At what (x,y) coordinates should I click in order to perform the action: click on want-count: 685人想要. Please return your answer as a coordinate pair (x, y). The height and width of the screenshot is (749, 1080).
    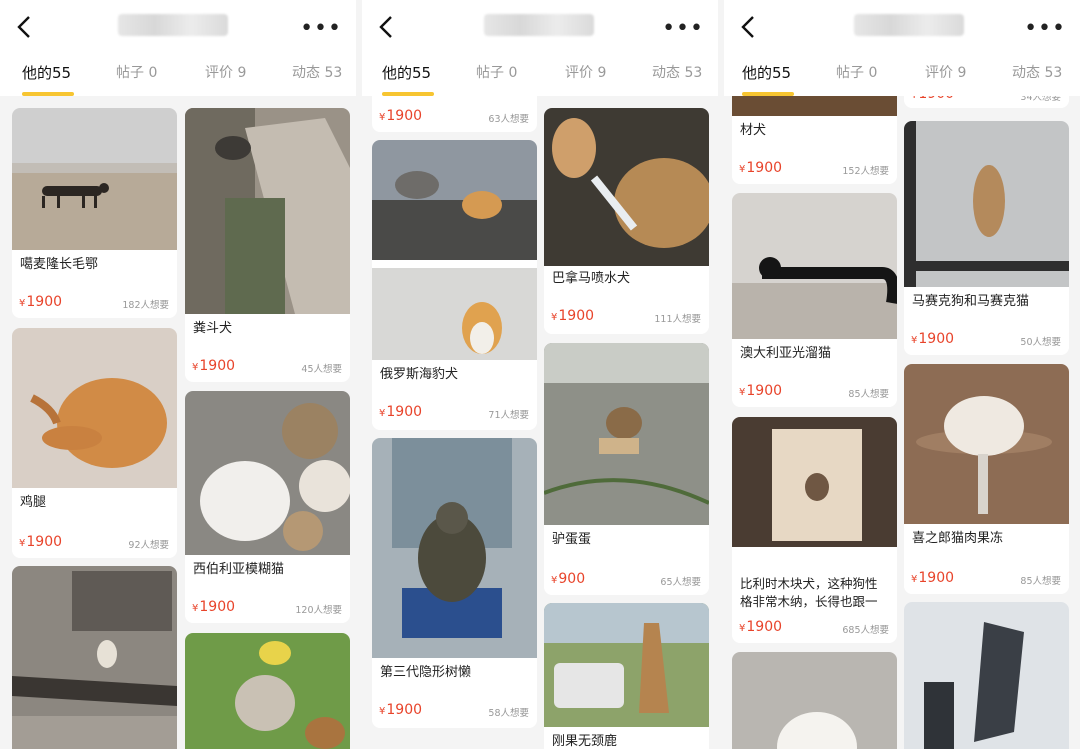
    Looking at the image, I should click on (865, 630).